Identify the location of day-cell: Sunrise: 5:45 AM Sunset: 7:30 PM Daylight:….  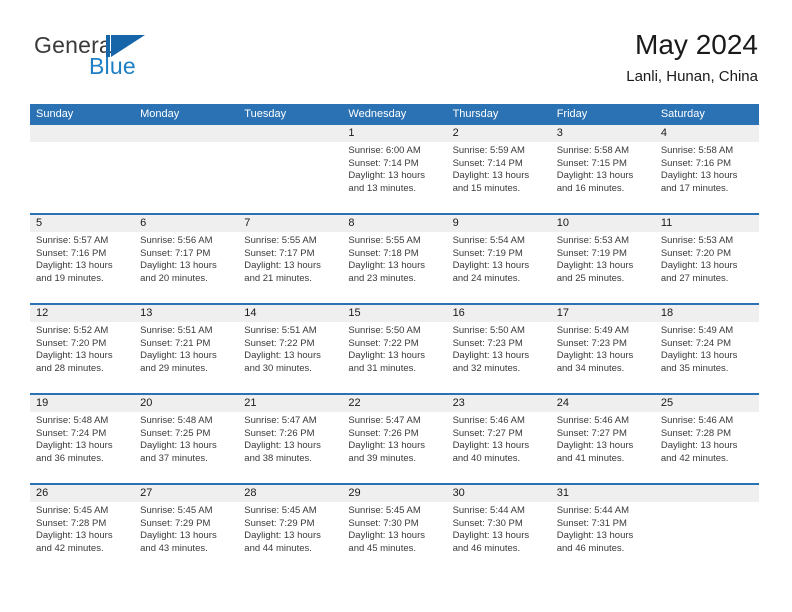
(394, 537).